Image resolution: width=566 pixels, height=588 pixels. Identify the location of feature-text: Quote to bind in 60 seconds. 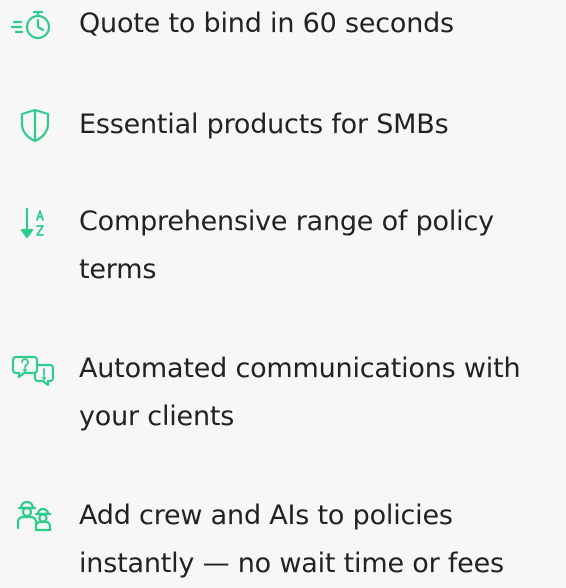
(266, 23).